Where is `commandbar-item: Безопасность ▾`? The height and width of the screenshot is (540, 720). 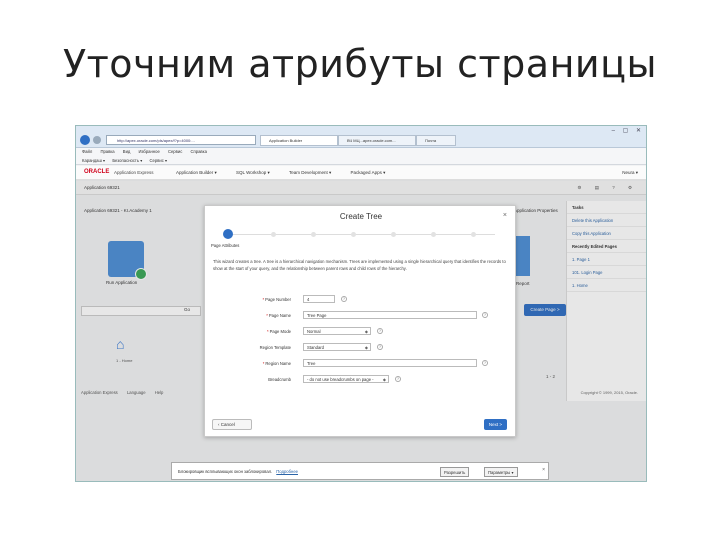
commandbar-item: Безопасность ▾ is located at coordinates (127, 160).